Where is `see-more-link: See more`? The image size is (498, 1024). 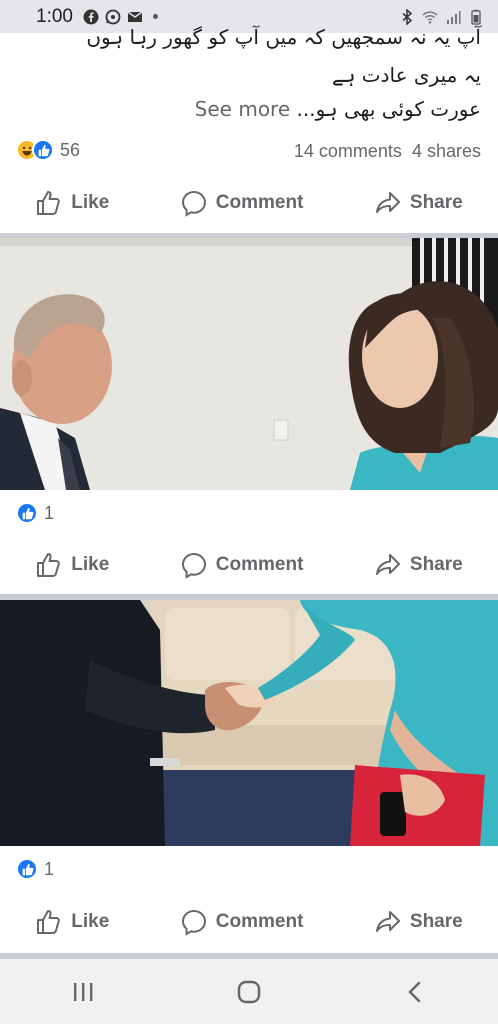 see-more-link: See more is located at coordinates (242, 109).